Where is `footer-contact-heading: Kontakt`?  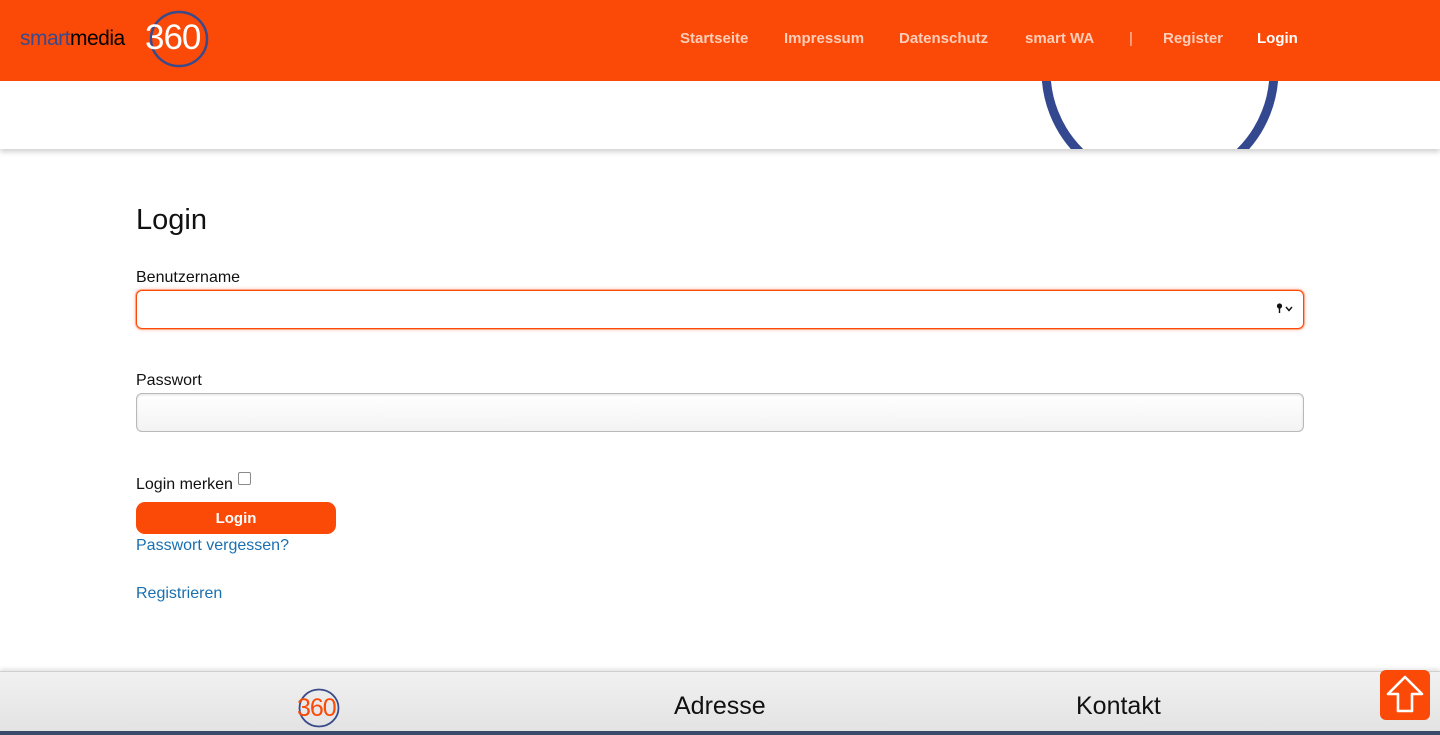
footer-contact-heading: Kontakt is located at coordinates (1118, 706).